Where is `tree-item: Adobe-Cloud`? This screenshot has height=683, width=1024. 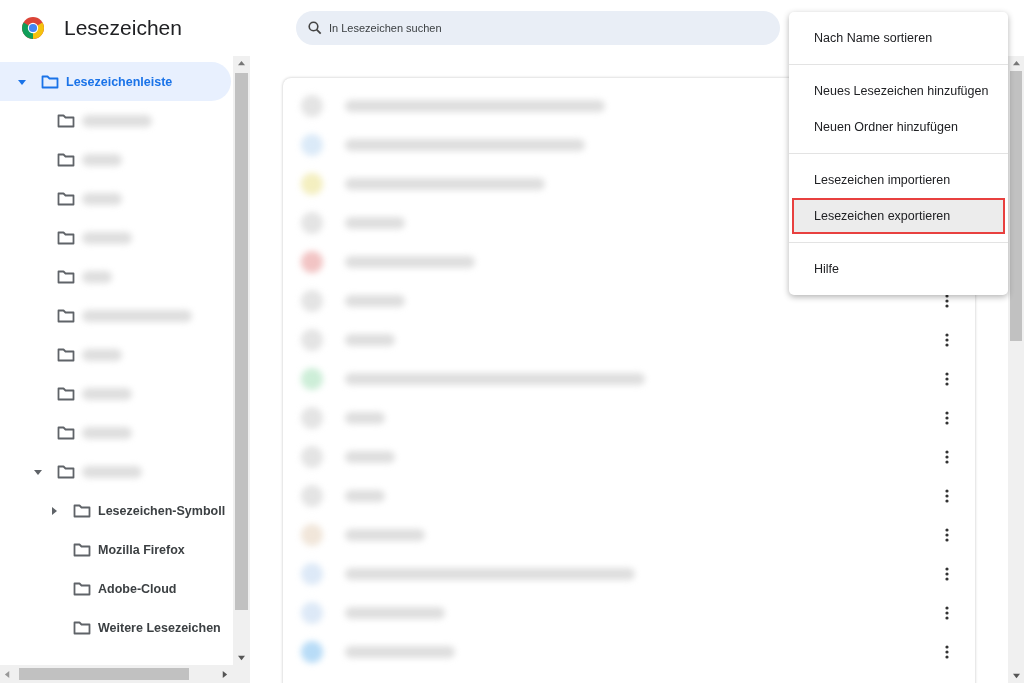
tree-item: Adobe-Cloud is located at coordinates (115, 588).